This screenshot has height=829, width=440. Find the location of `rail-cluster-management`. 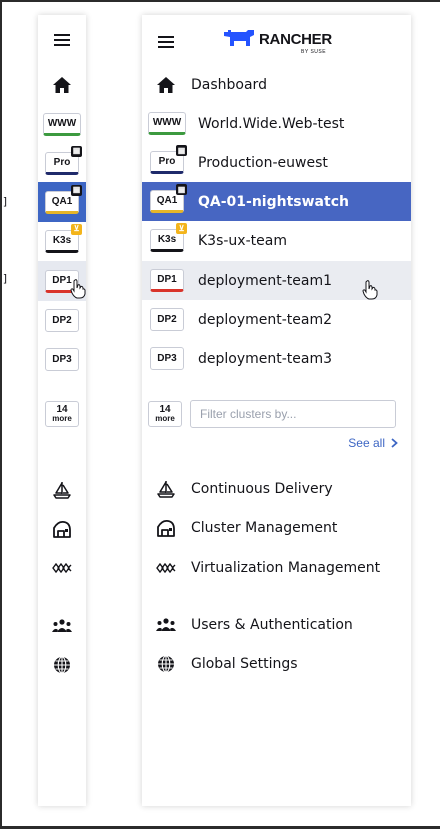

rail-cluster-management is located at coordinates (62, 529).